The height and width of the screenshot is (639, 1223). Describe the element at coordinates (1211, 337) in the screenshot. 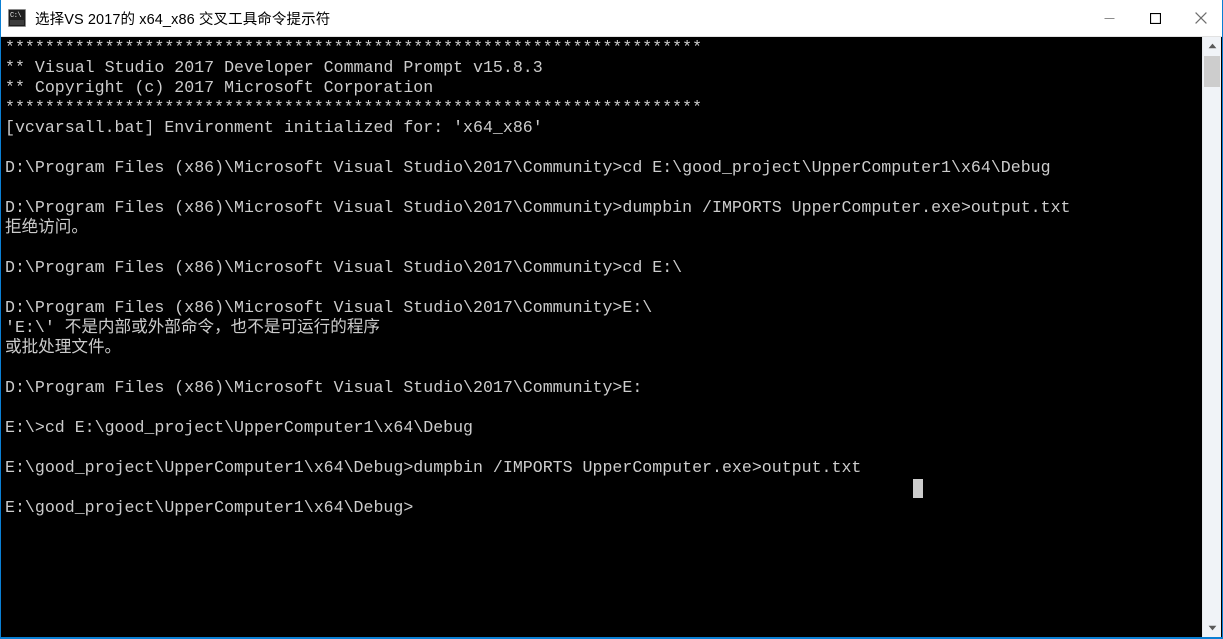

I see `vertical-scrollbar` at that location.